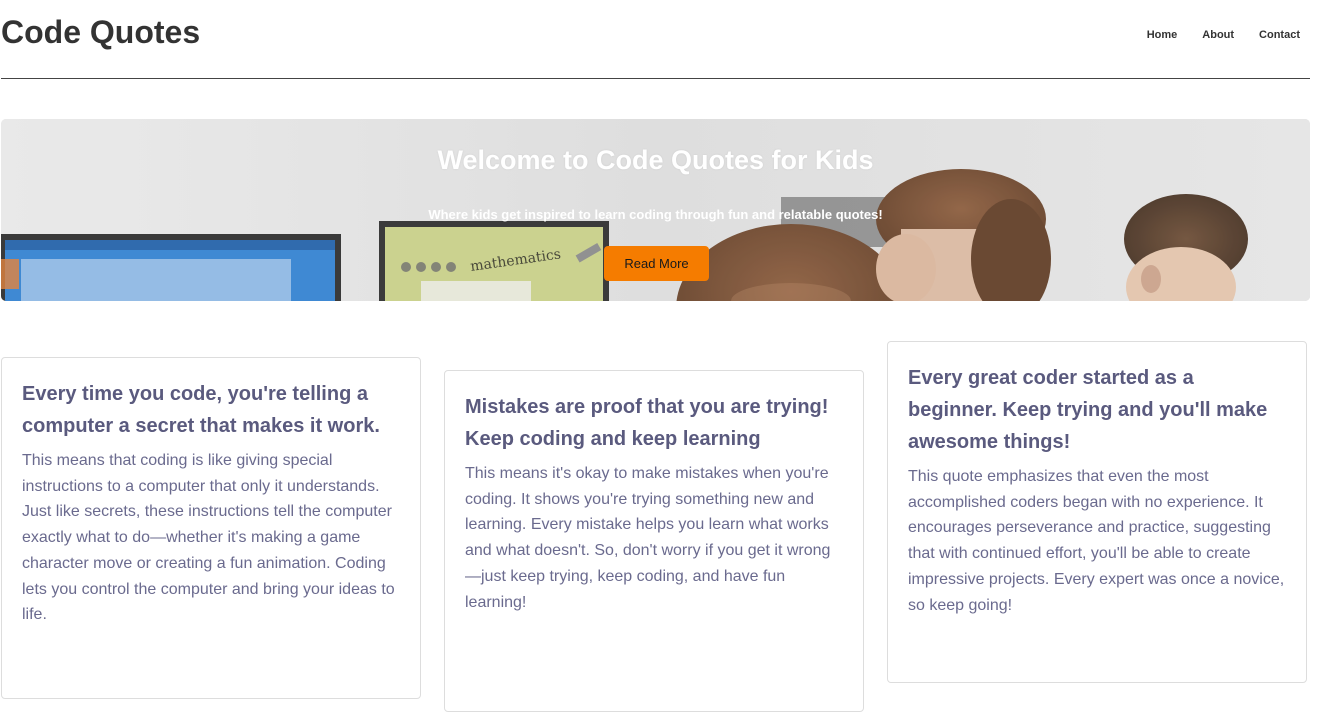  I want to click on main-nav: Home About Contact, so click(1223, 35).